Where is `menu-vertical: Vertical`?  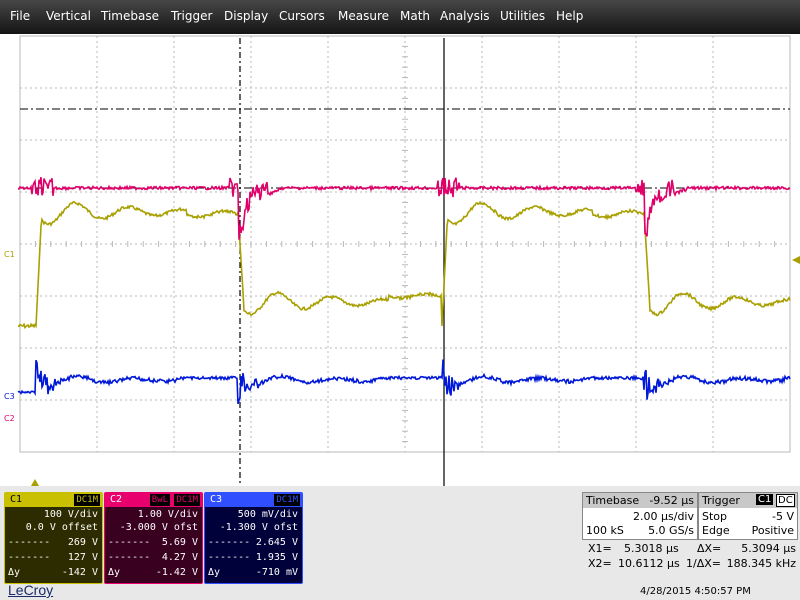
menu-vertical: Vertical is located at coordinates (68, 16).